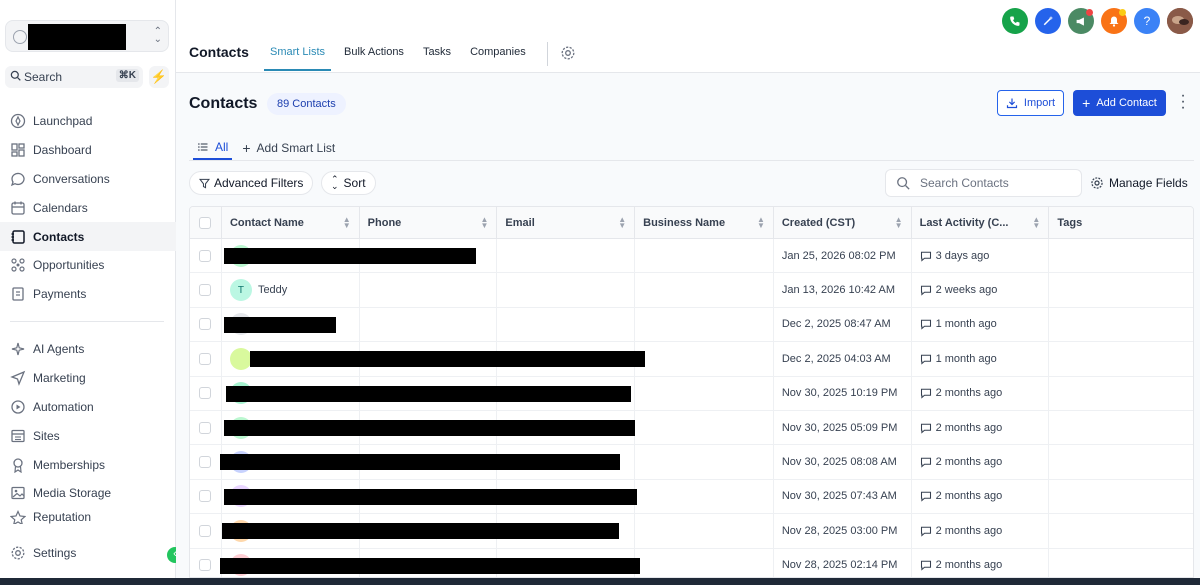 The height and width of the screenshot is (585, 1200). I want to click on subtabs-divider, so click(691, 160).